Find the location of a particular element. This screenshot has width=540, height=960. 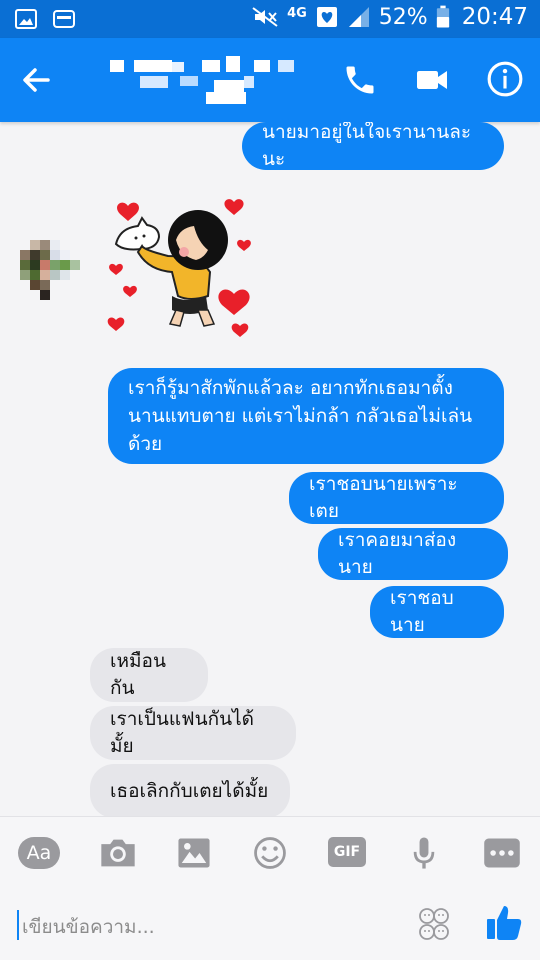

network-type-label: 4G is located at coordinates (297, 13).